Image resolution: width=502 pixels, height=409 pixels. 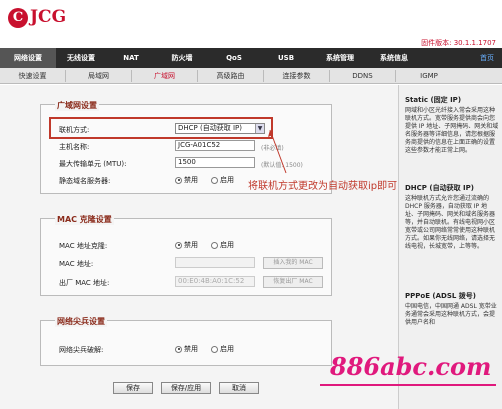 What do you see at coordinates (411, 366) in the screenshot?
I see `watermark: 886abc.com` at bounding box center [411, 366].